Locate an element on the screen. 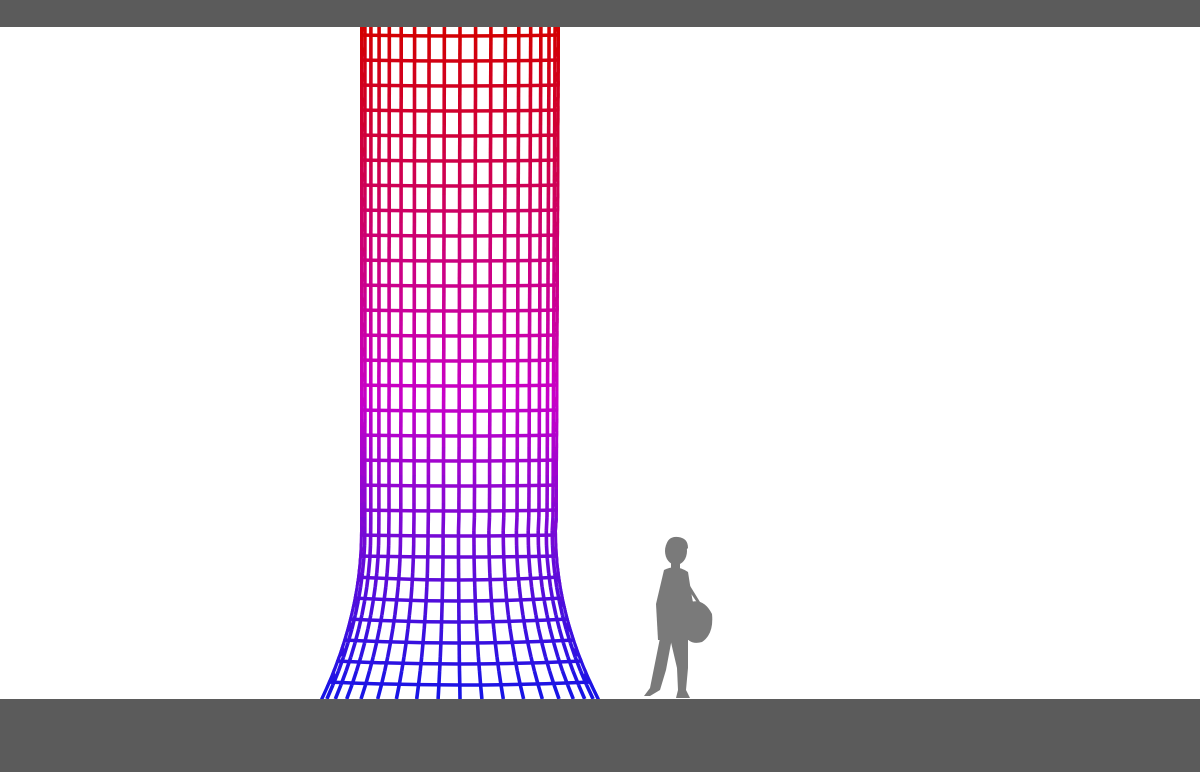  ceiling-slab is located at coordinates (600, 13).